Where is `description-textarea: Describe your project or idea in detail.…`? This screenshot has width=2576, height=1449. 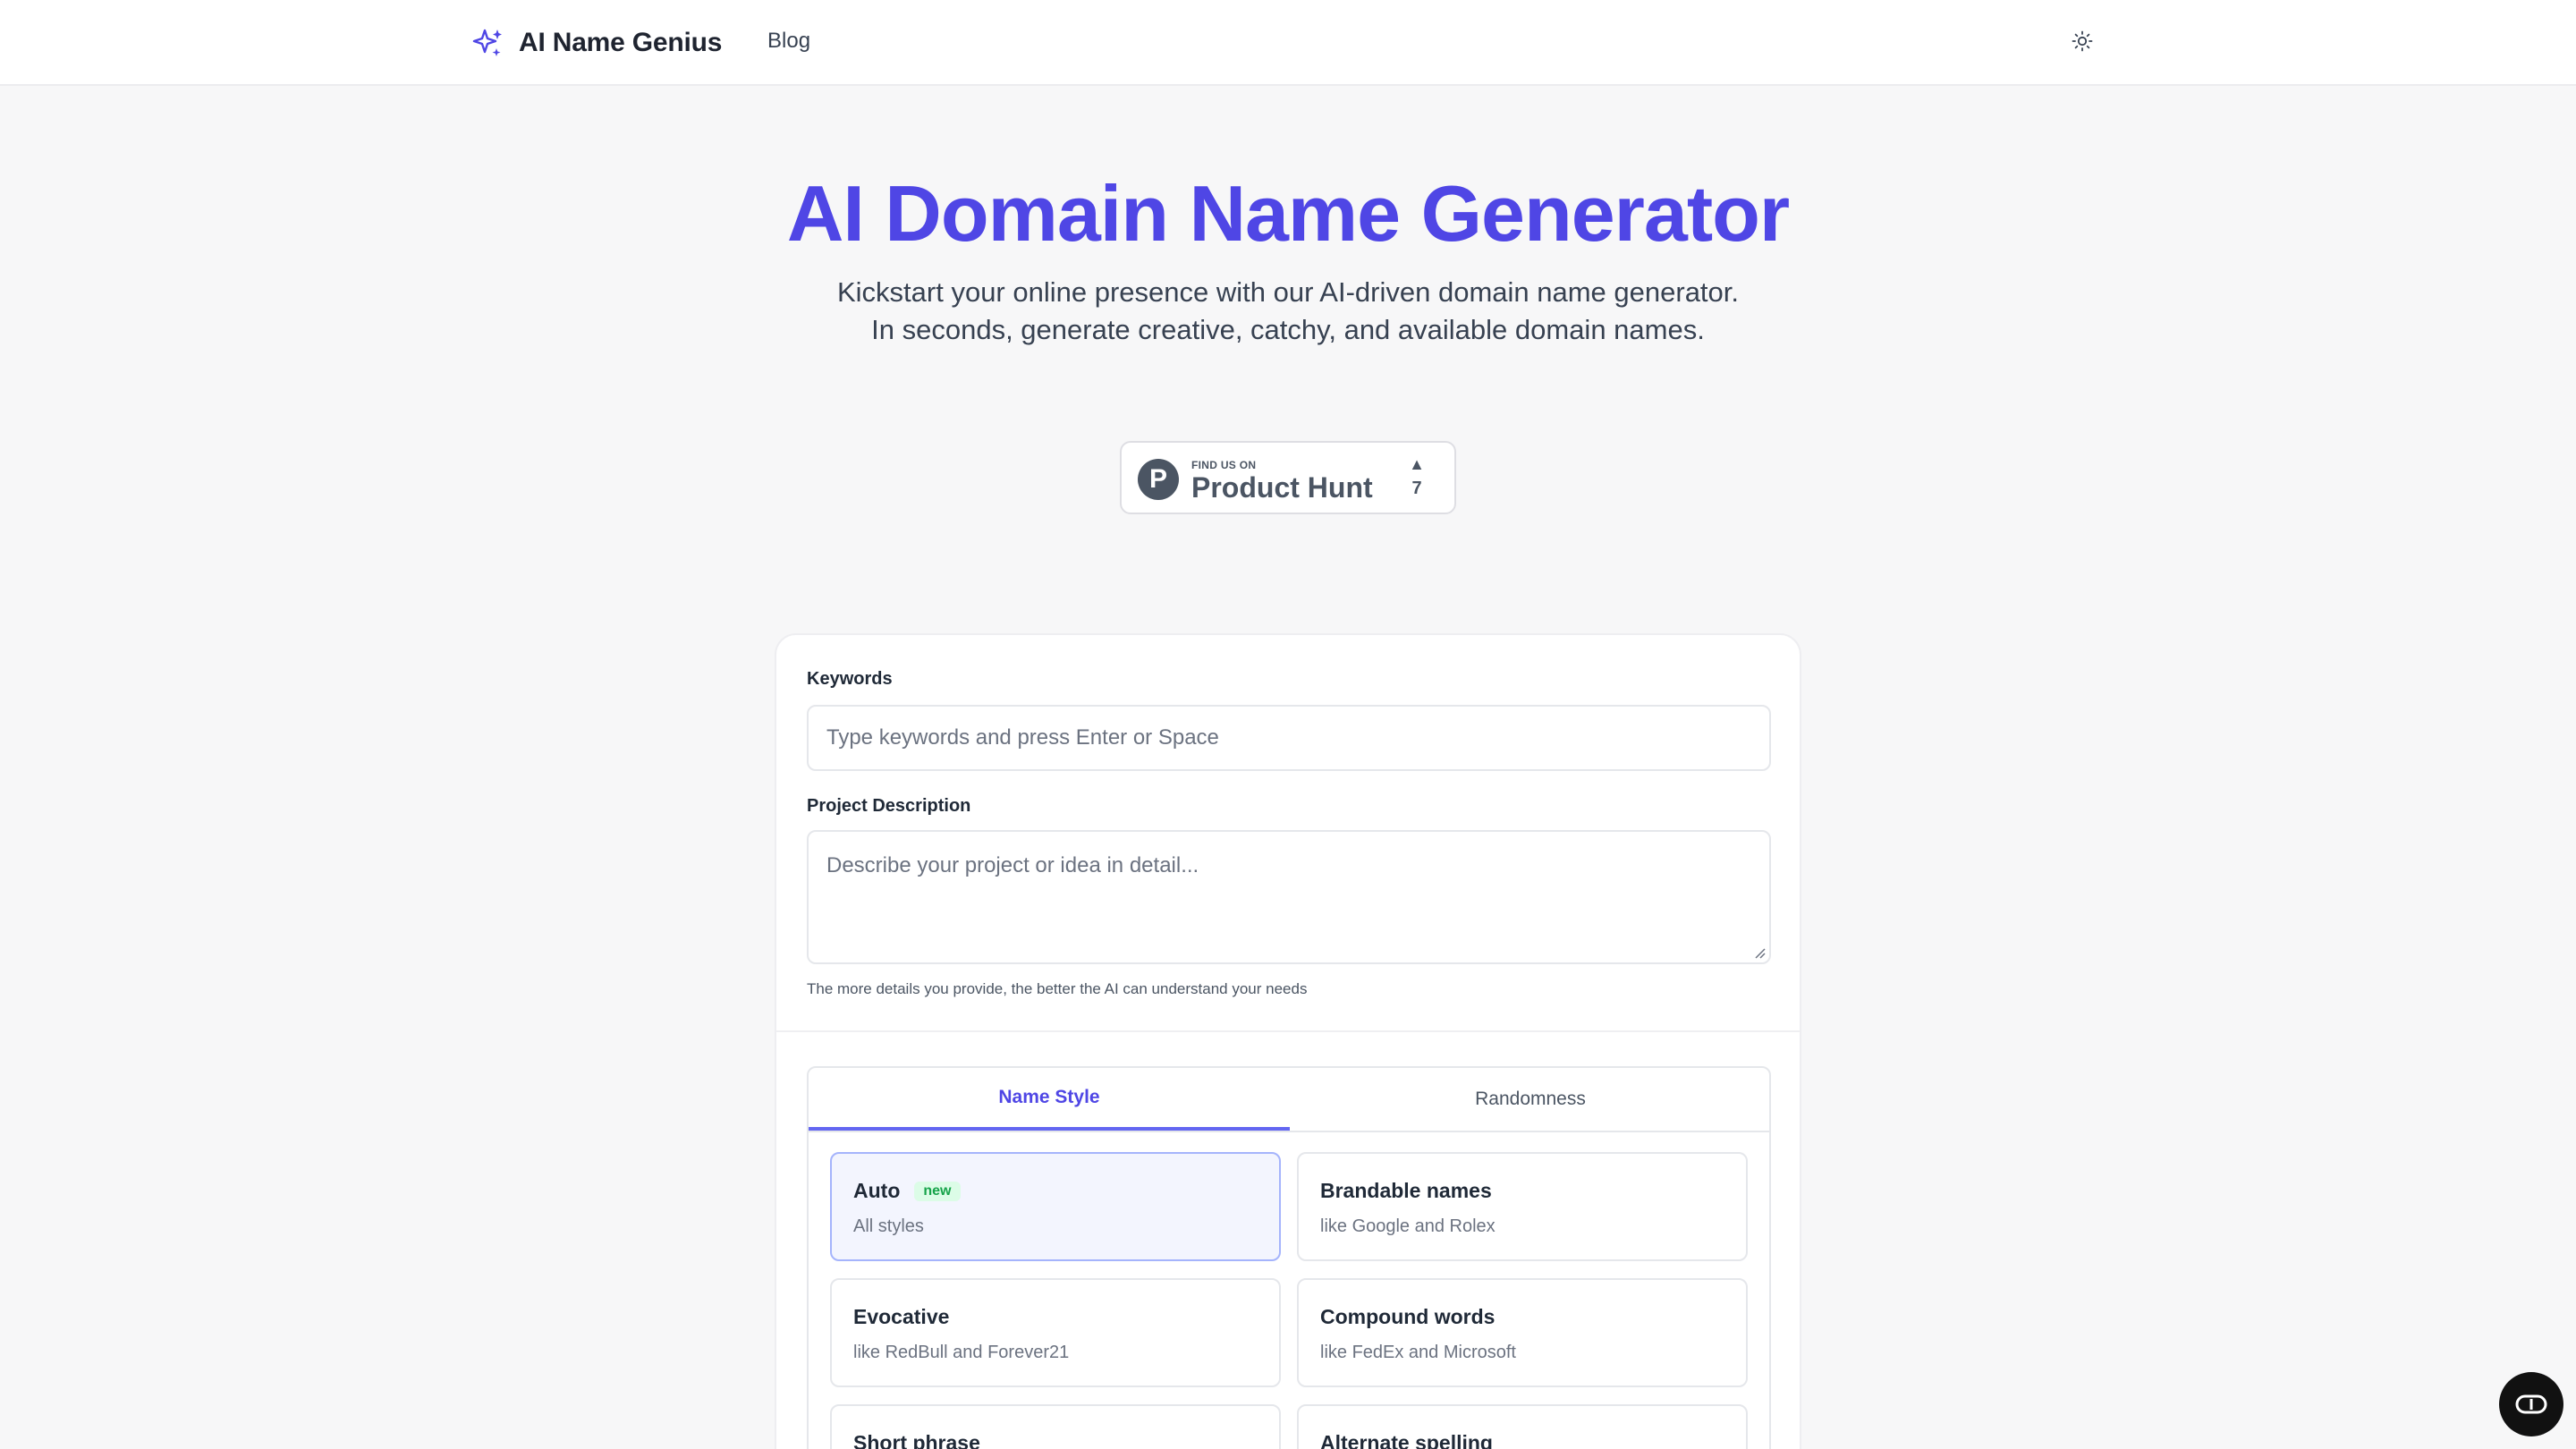 description-textarea: Describe your project or idea in detail.… is located at coordinates (1289, 897).